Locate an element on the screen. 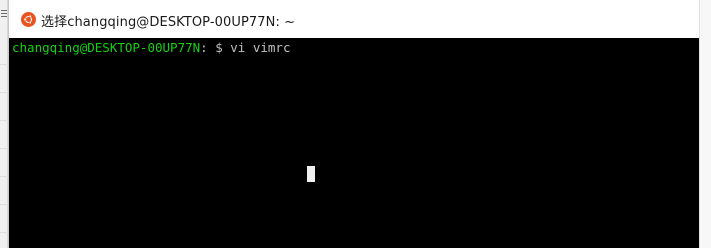 This screenshot has height=248, width=711. command-text: vi vimrc is located at coordinates (256, 47).